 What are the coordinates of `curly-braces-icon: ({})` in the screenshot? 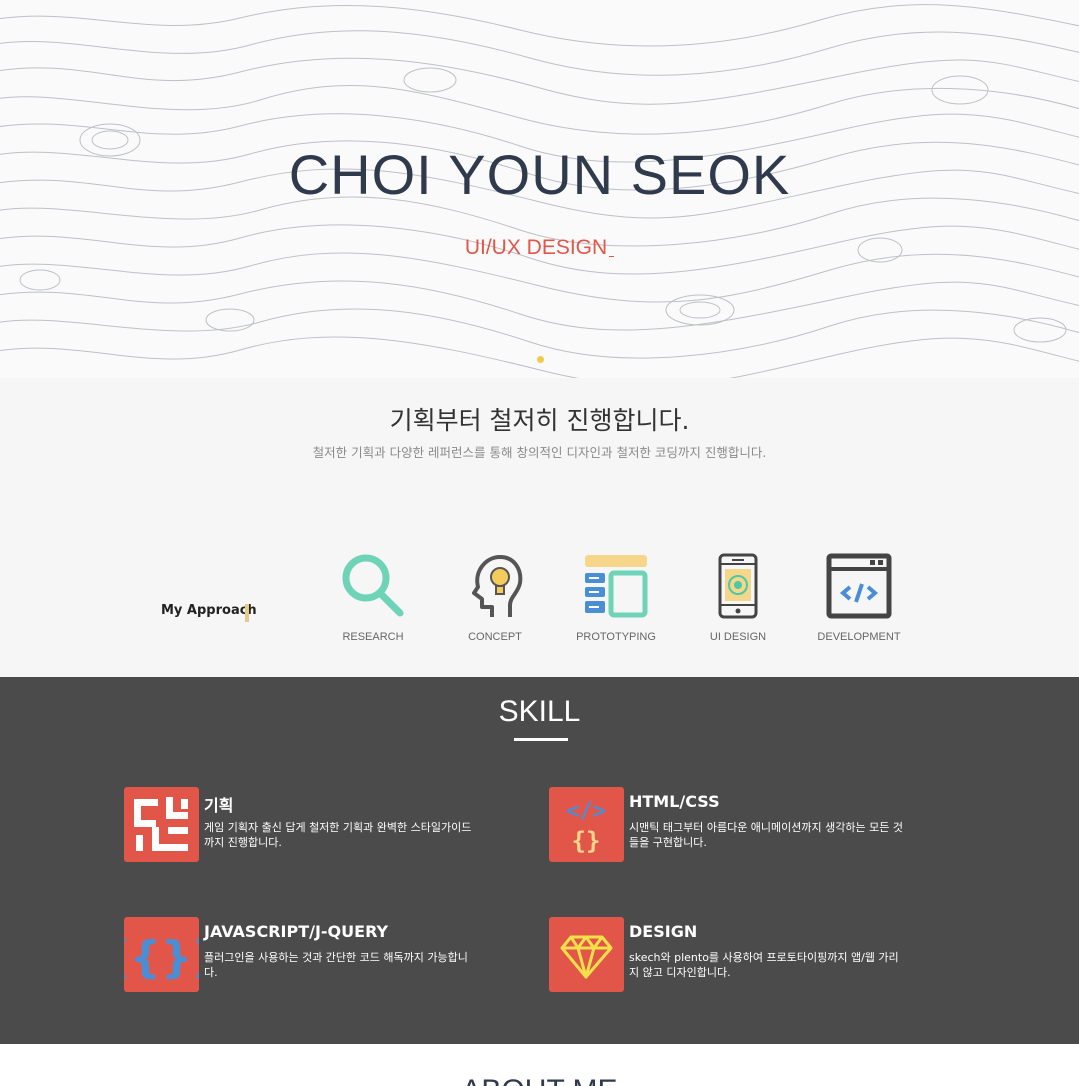 It's located at (161, 957).